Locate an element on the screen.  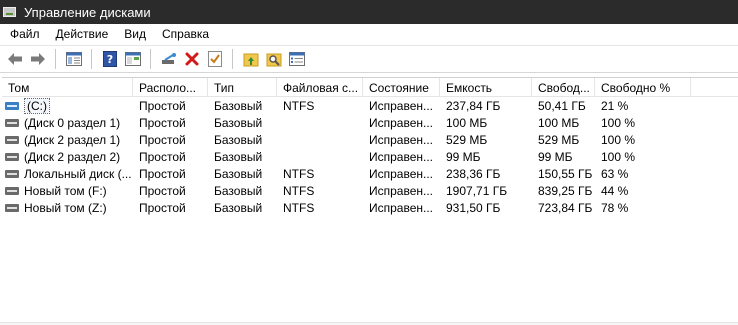
list-properties-button is located at coordinates (297, 59).